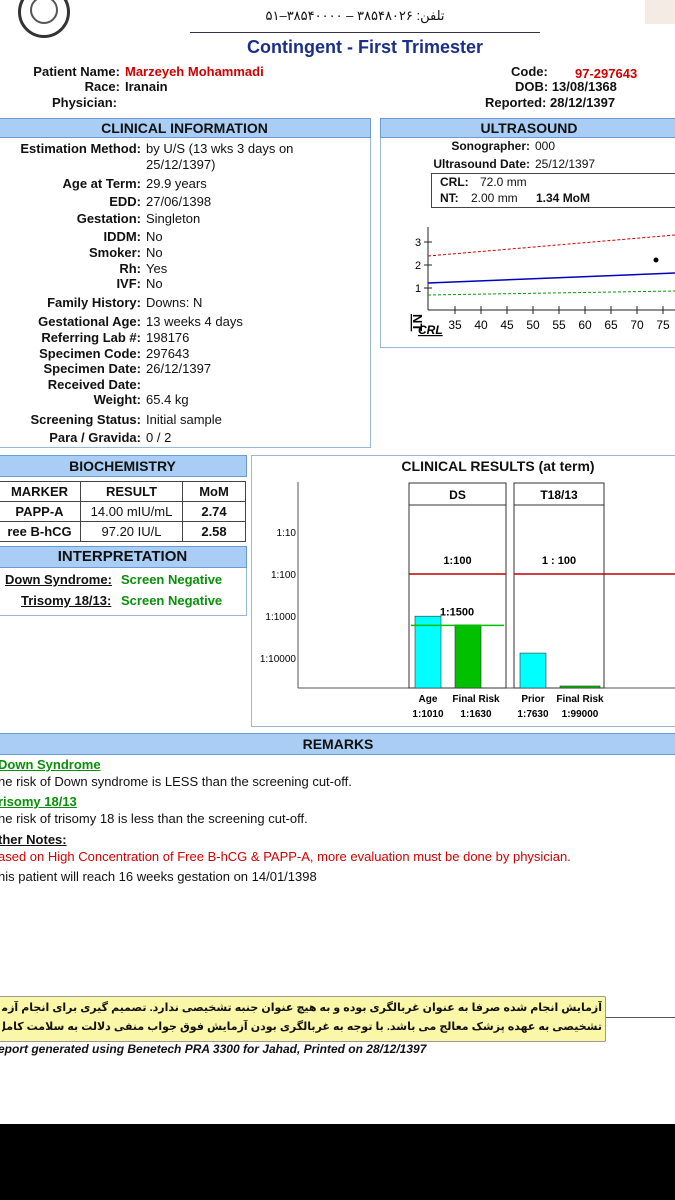  I want to click on clinical-row-label: Referring Lab #:, so click(91, 337).